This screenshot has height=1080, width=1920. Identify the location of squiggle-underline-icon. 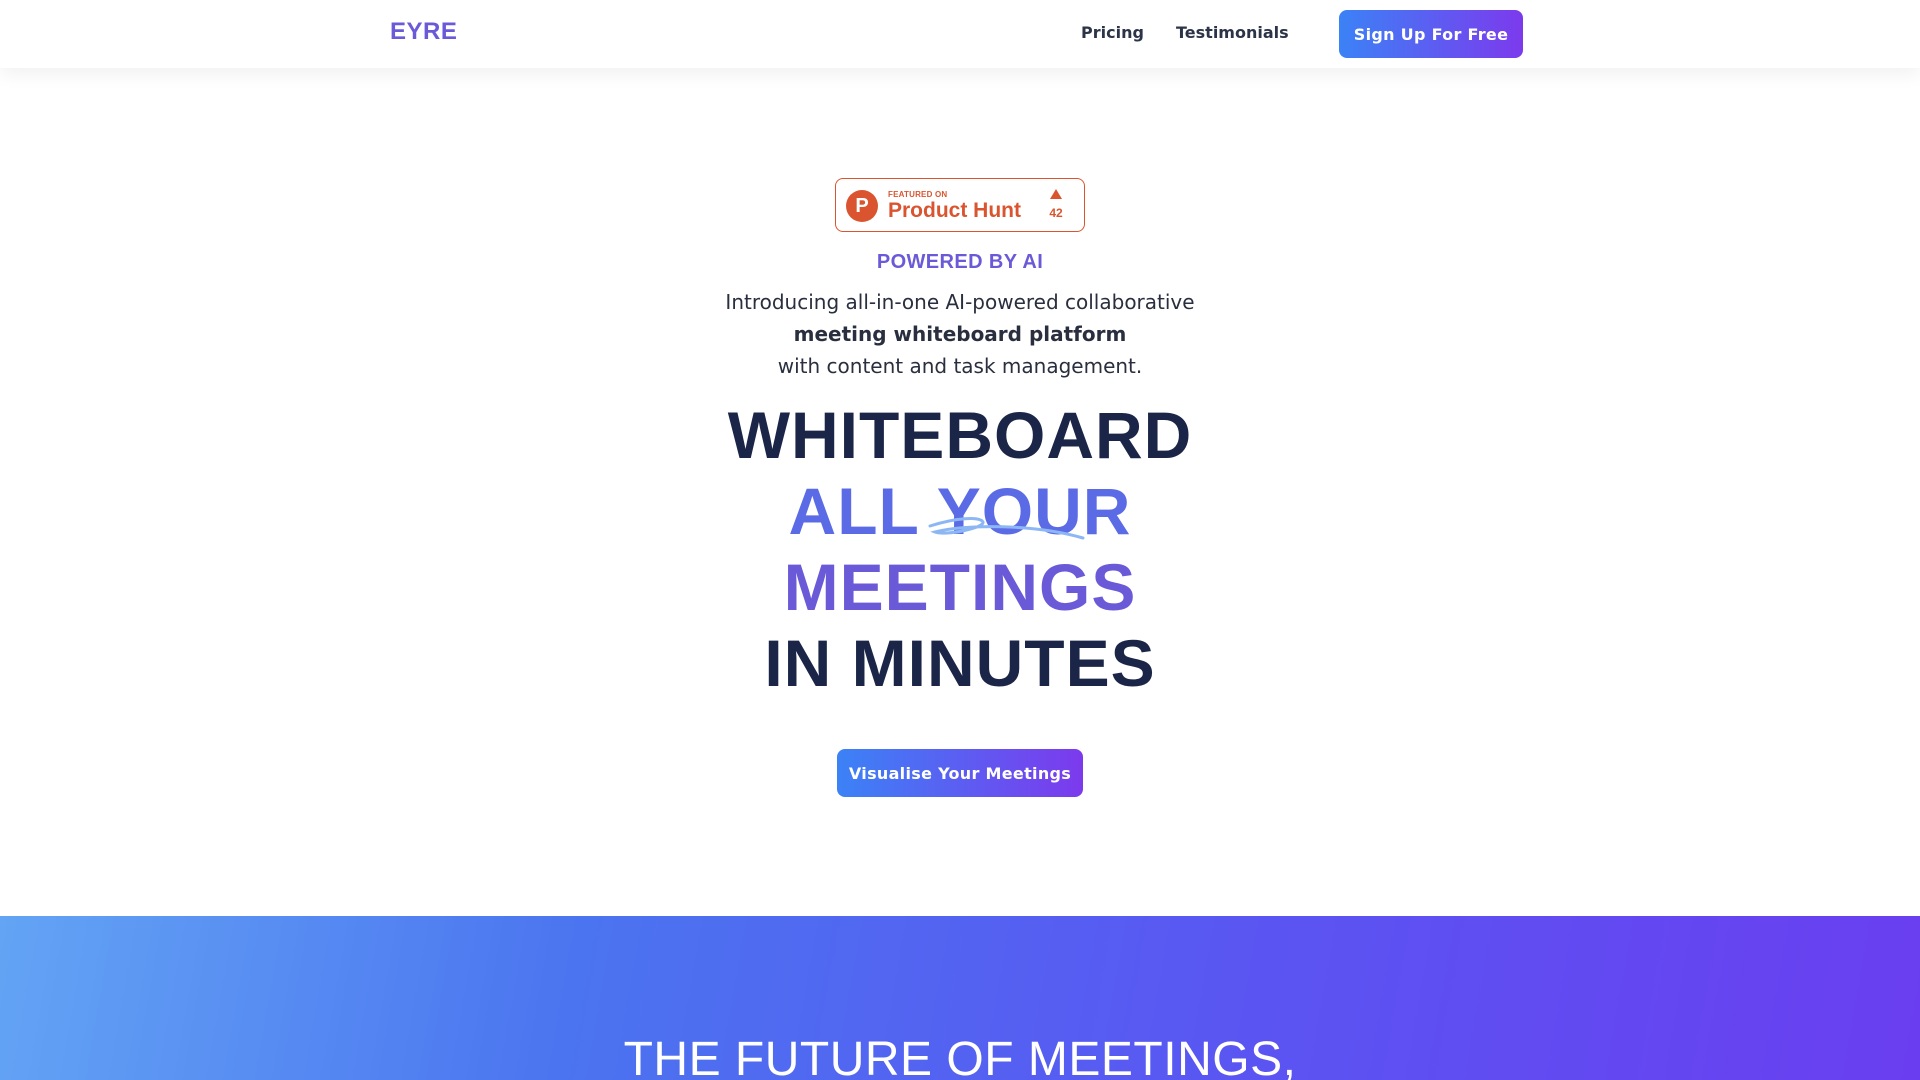
(1006, 528).